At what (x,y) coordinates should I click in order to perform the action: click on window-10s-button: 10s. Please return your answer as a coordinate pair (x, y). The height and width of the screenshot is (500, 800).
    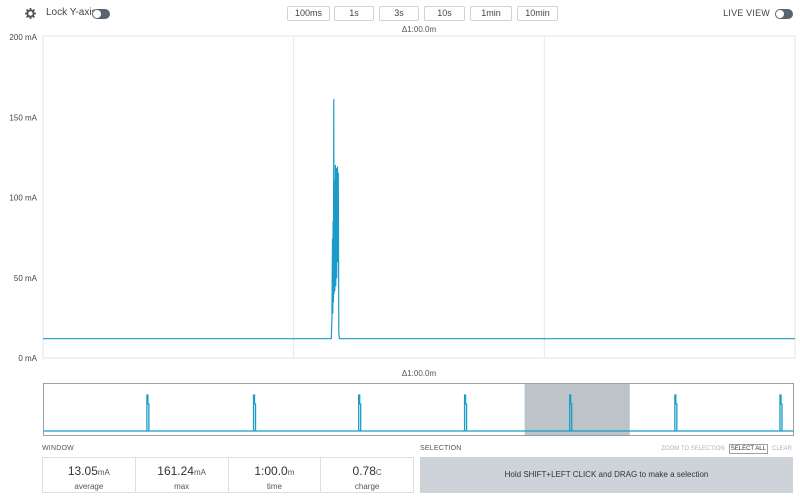
    Looking at the image, I should click on (444, 13).